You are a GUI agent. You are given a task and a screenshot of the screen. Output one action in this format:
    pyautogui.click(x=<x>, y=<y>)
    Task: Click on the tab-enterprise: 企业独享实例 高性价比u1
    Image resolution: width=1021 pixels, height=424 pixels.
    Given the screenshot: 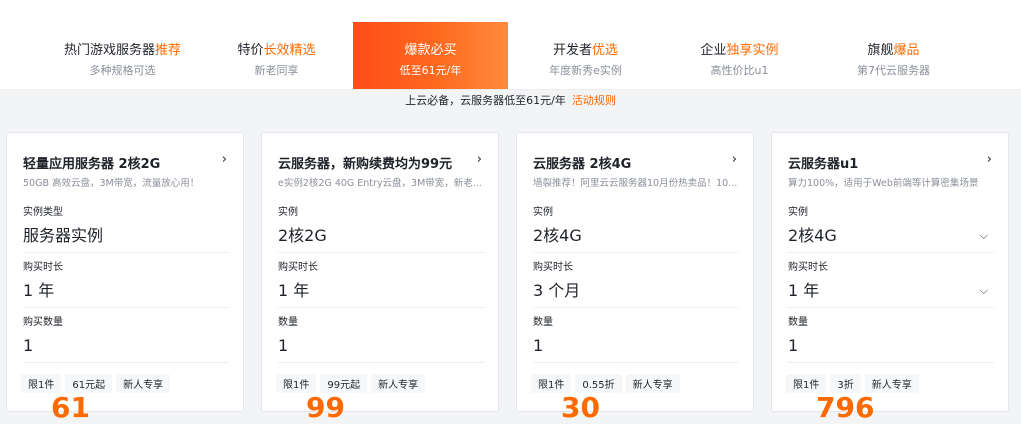 What is the action you would take?
    pyautogui.click(x=739, y=55)
    